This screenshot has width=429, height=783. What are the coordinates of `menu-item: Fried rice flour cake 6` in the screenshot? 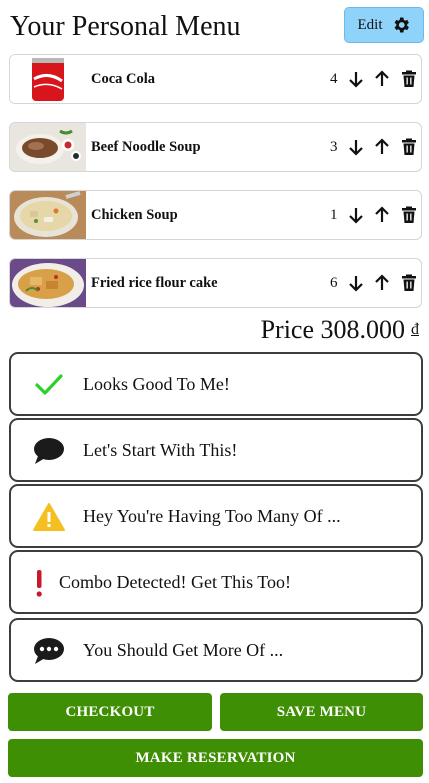 It's located at (215, 283).